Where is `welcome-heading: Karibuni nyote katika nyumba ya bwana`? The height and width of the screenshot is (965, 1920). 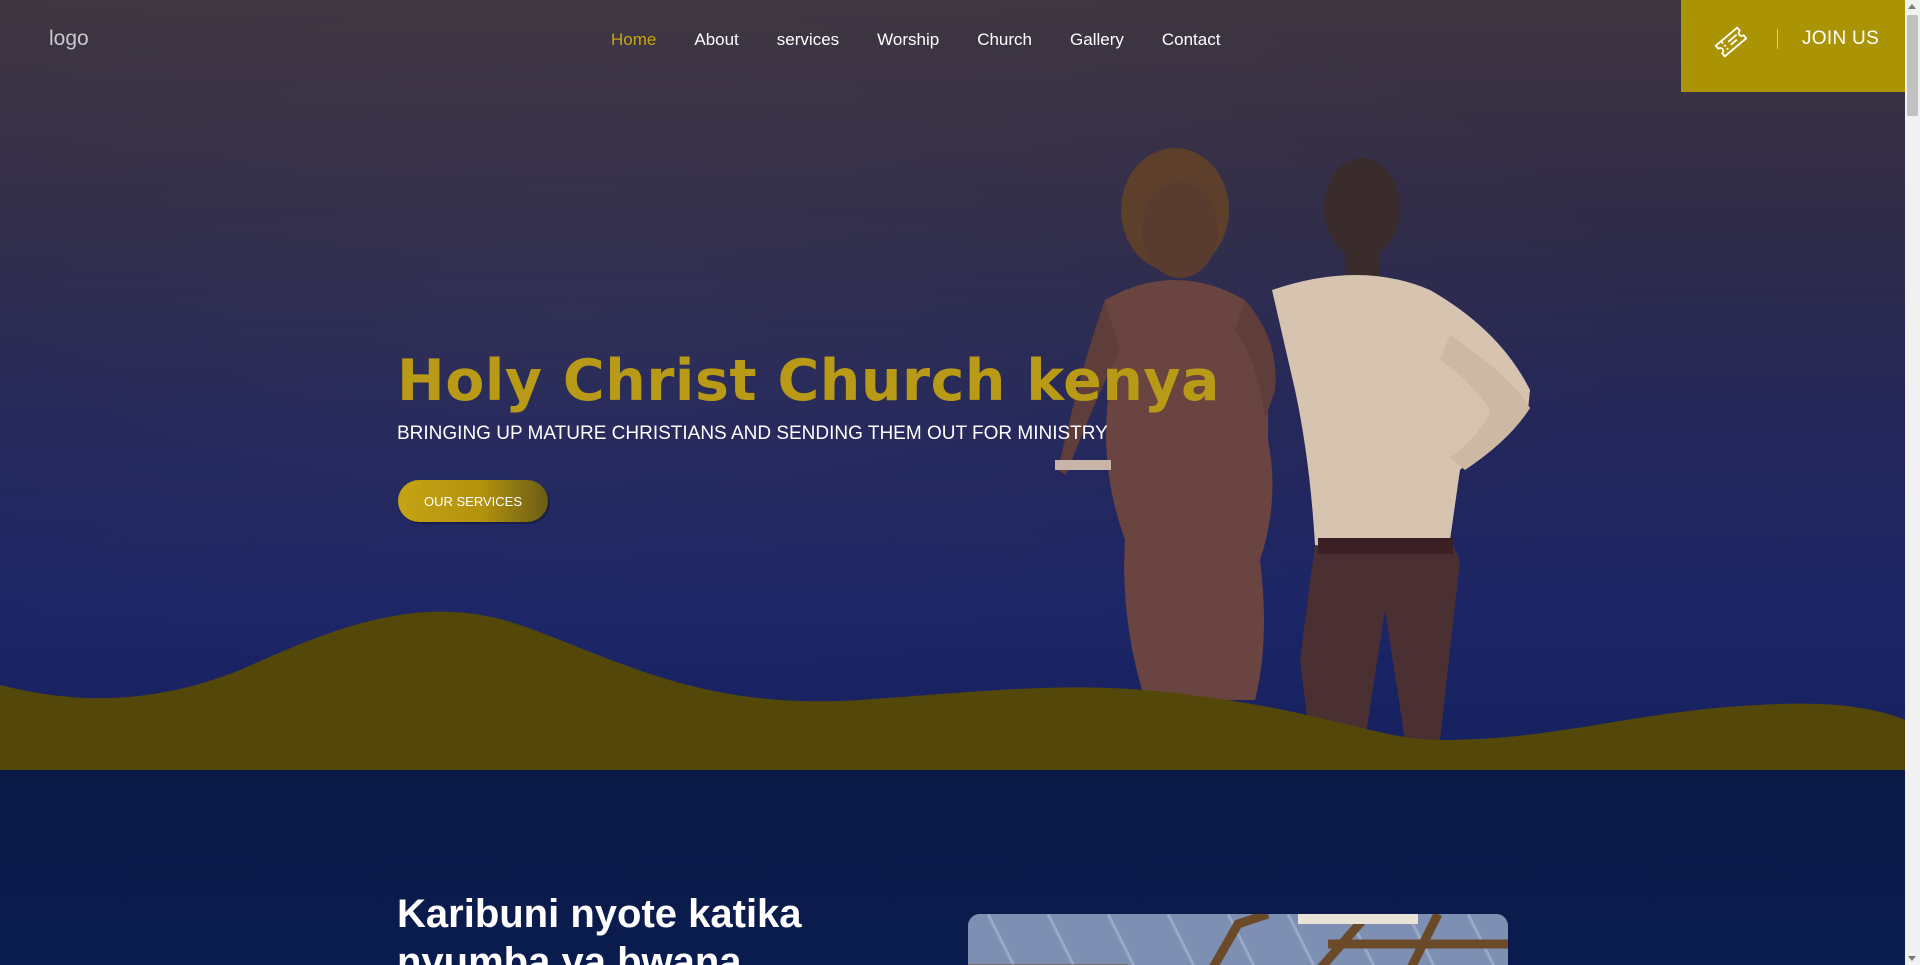 welcome-heading: Karibuni nyote katika nyumba ya bwana is located at coordinates (599, 928).